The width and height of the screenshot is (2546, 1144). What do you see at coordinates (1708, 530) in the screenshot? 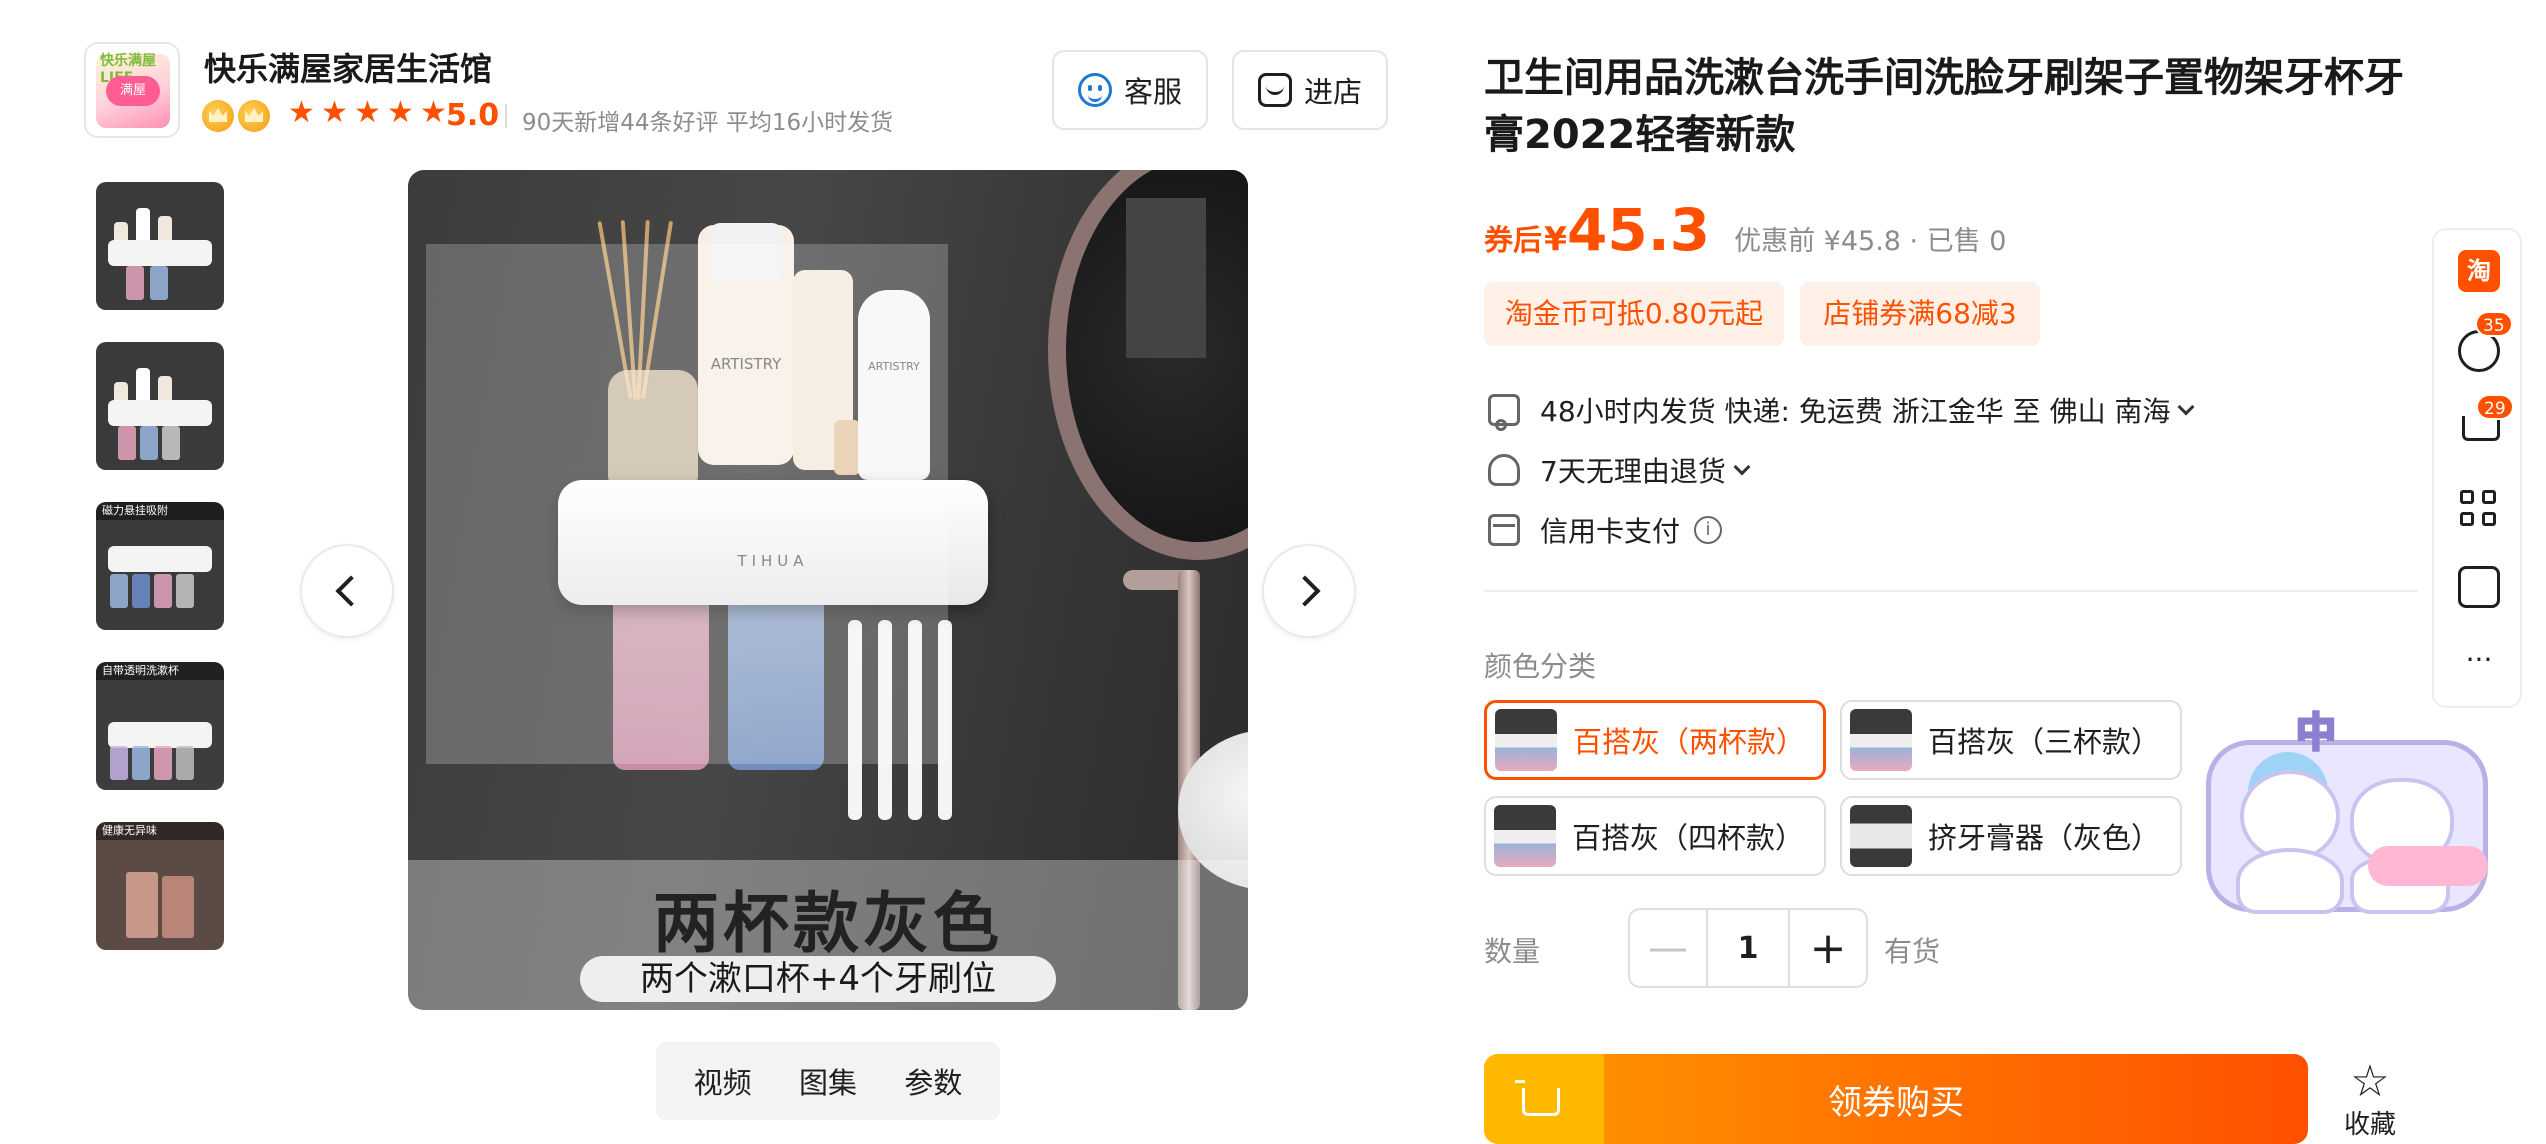
I see `info-icon: i` at bounding box center [1708, 530].